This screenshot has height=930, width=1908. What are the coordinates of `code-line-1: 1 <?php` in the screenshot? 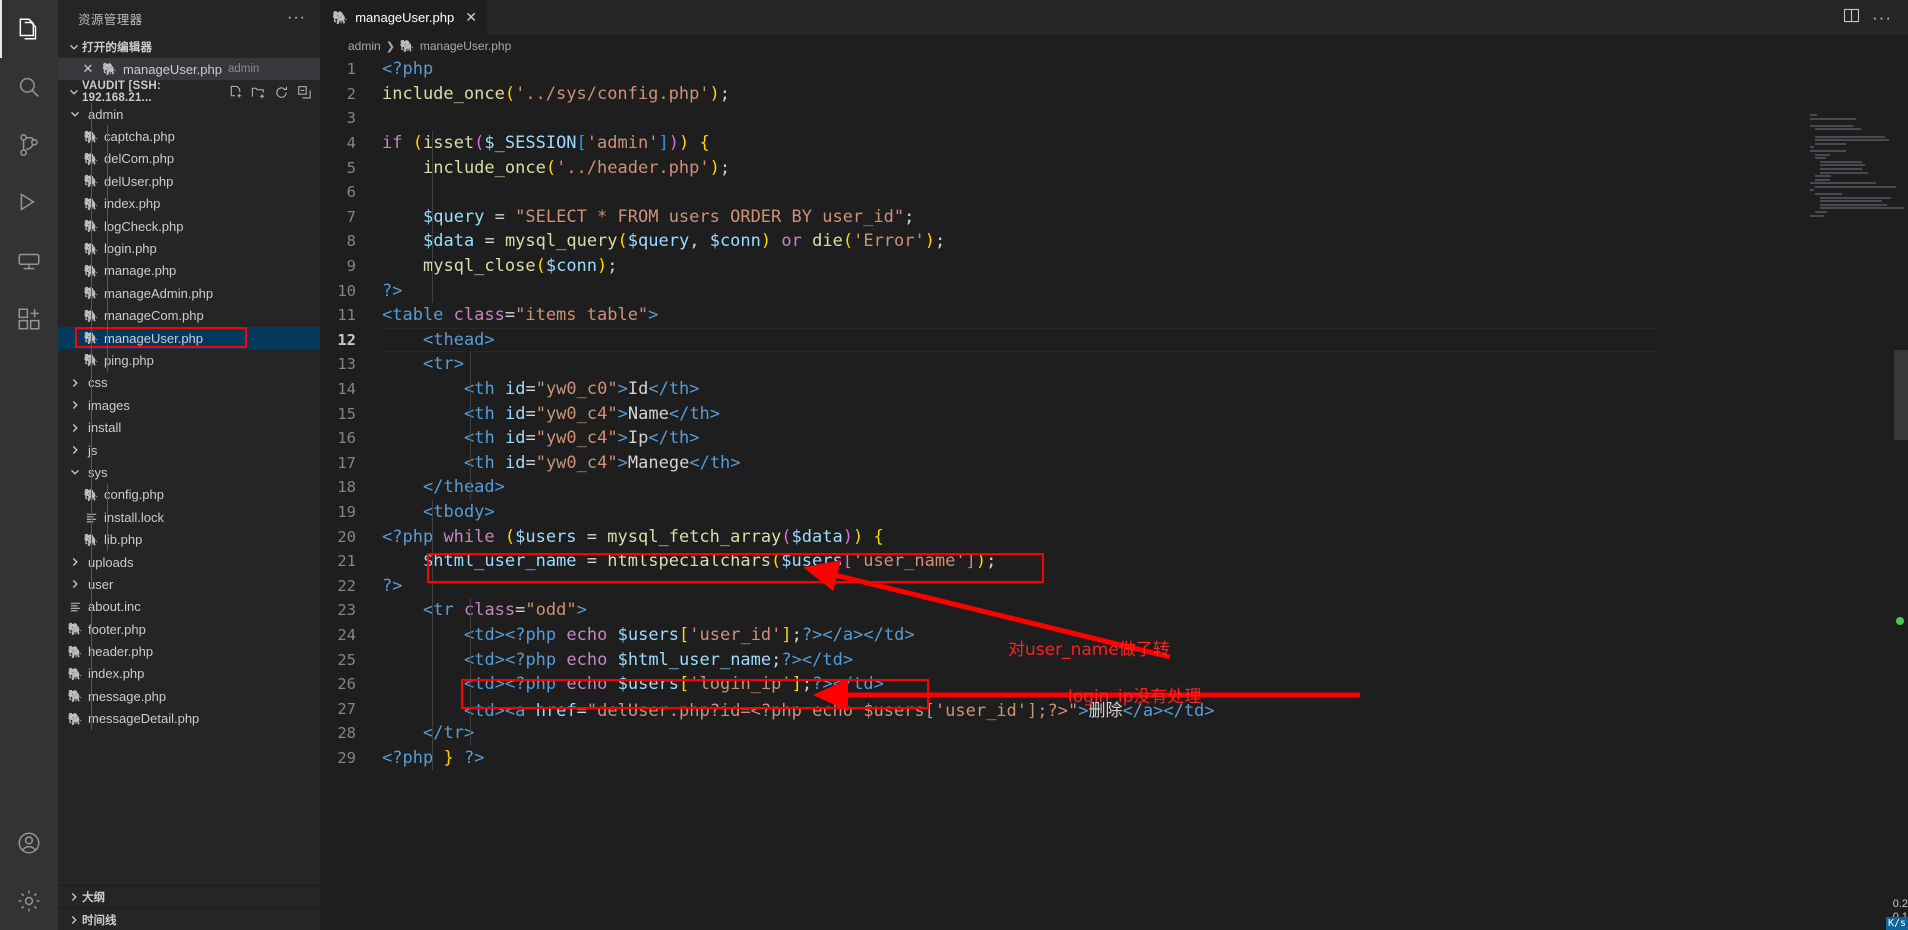 It's located at (1114, 69).